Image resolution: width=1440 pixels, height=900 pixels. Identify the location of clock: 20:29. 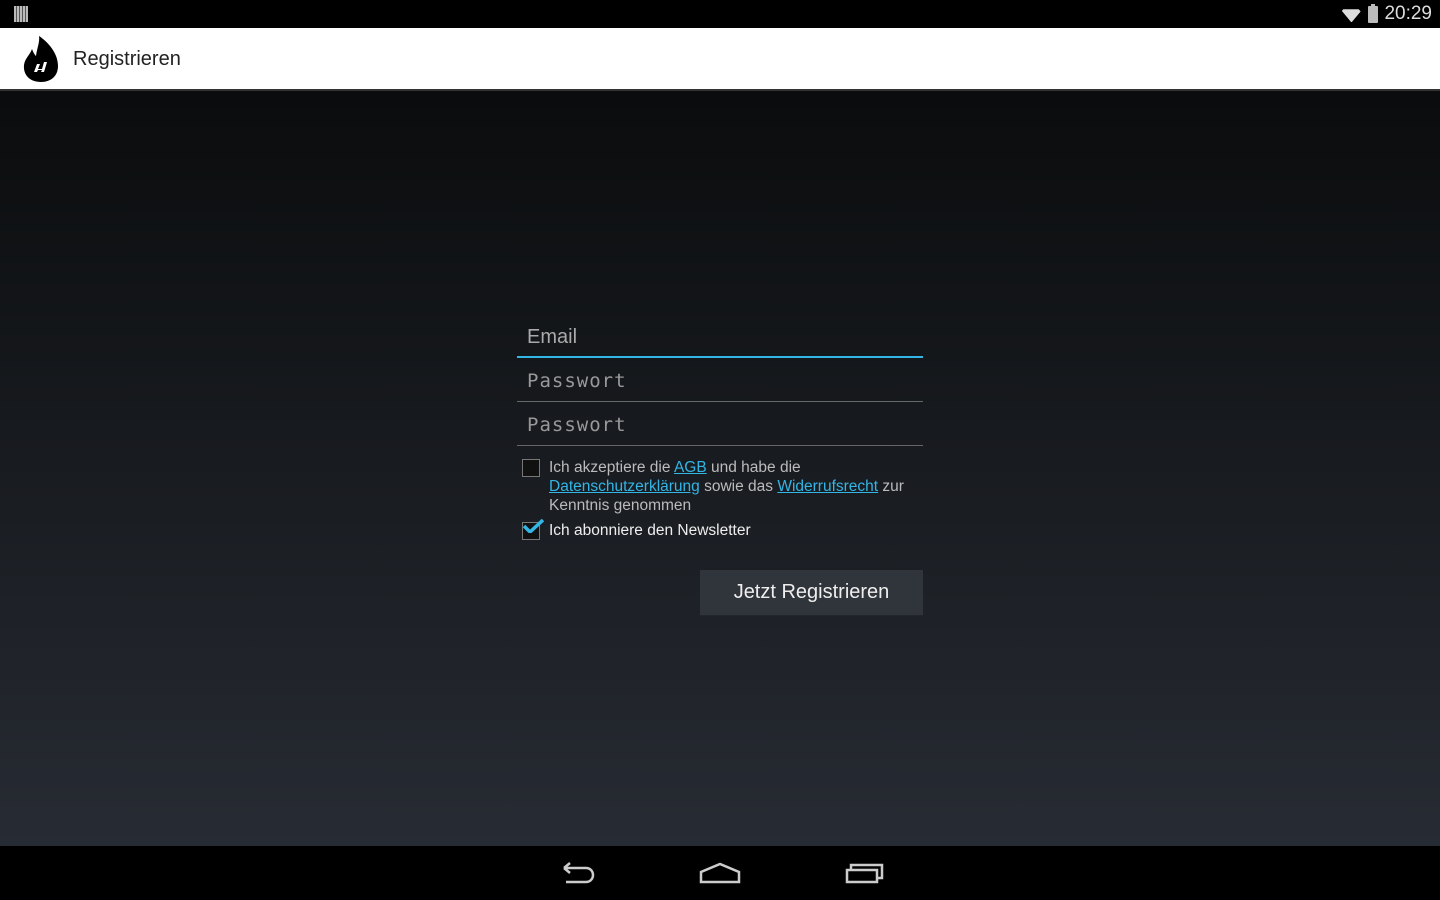
(1408, 13).